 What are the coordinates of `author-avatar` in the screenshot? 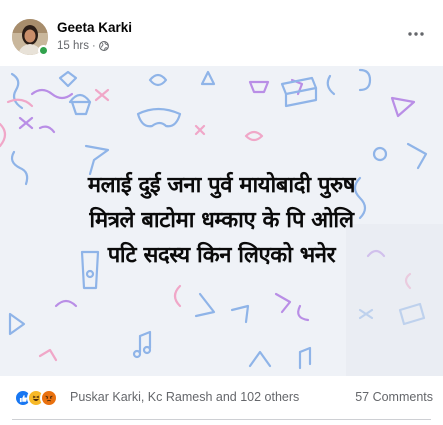 It's located at (30, 37).